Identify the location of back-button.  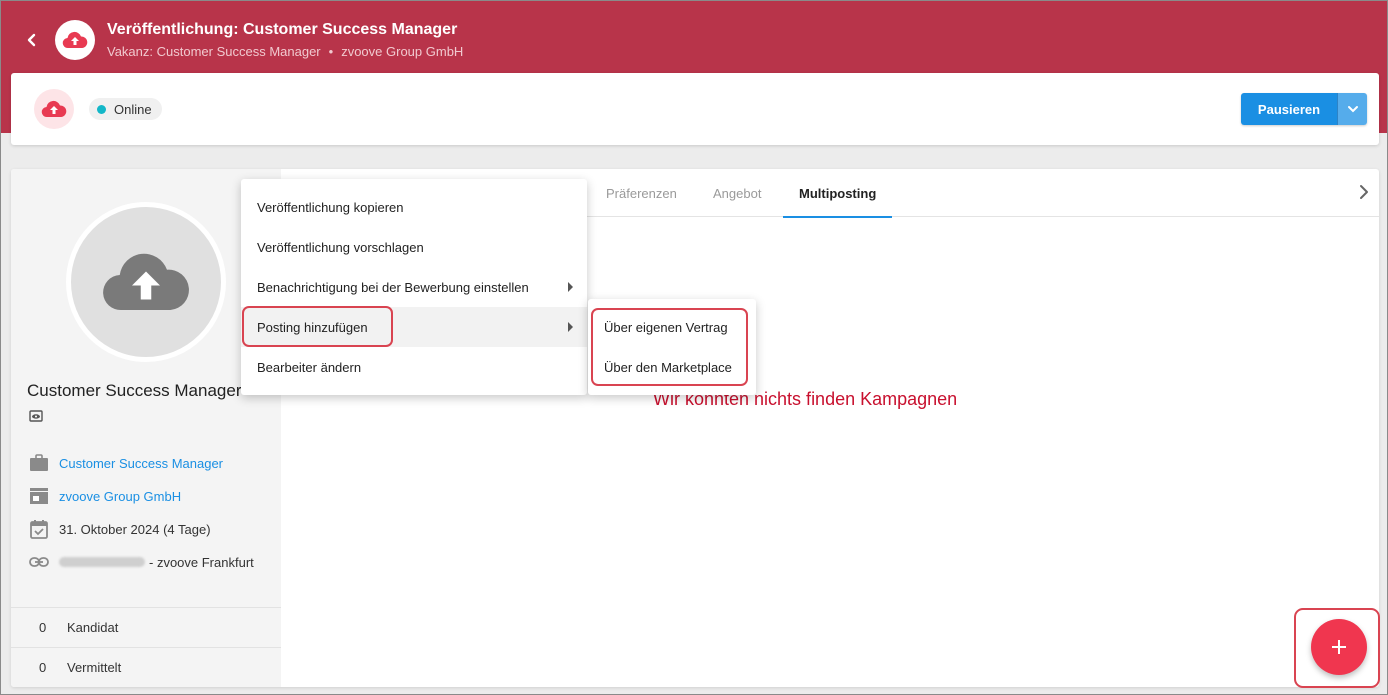
(32, 40).